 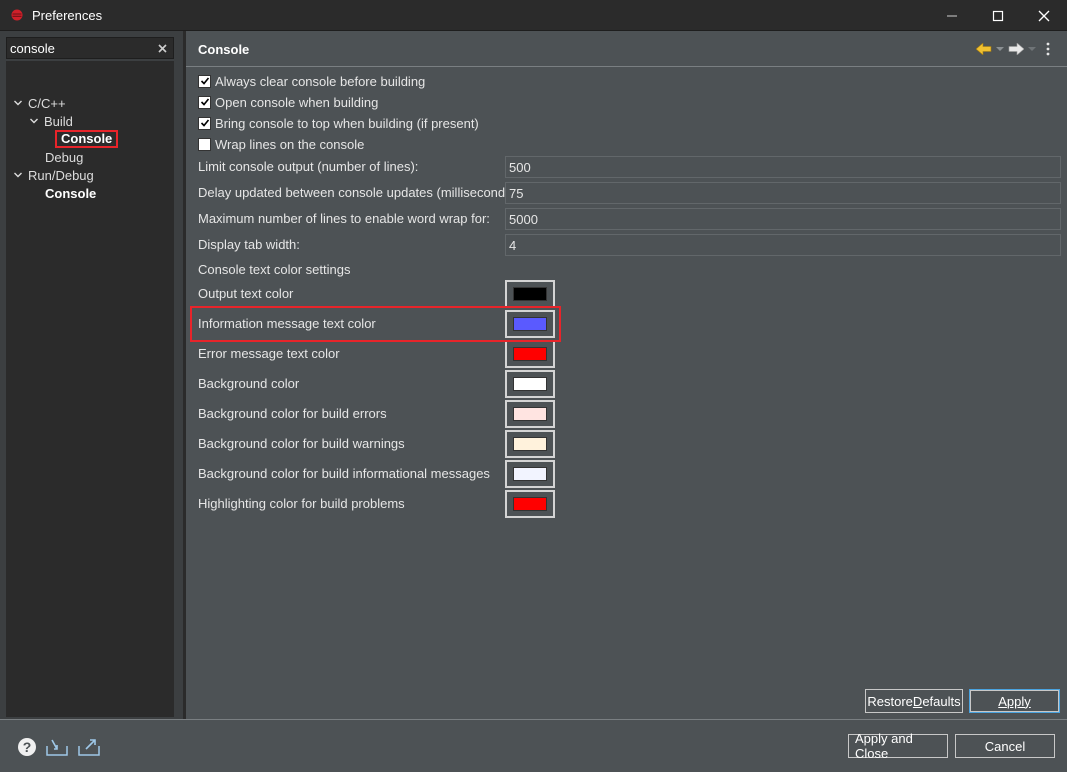 What do you see at coordinates (1044, 15) in the screenshot?
I see `close-icon` at bounding box center [1044, 15].